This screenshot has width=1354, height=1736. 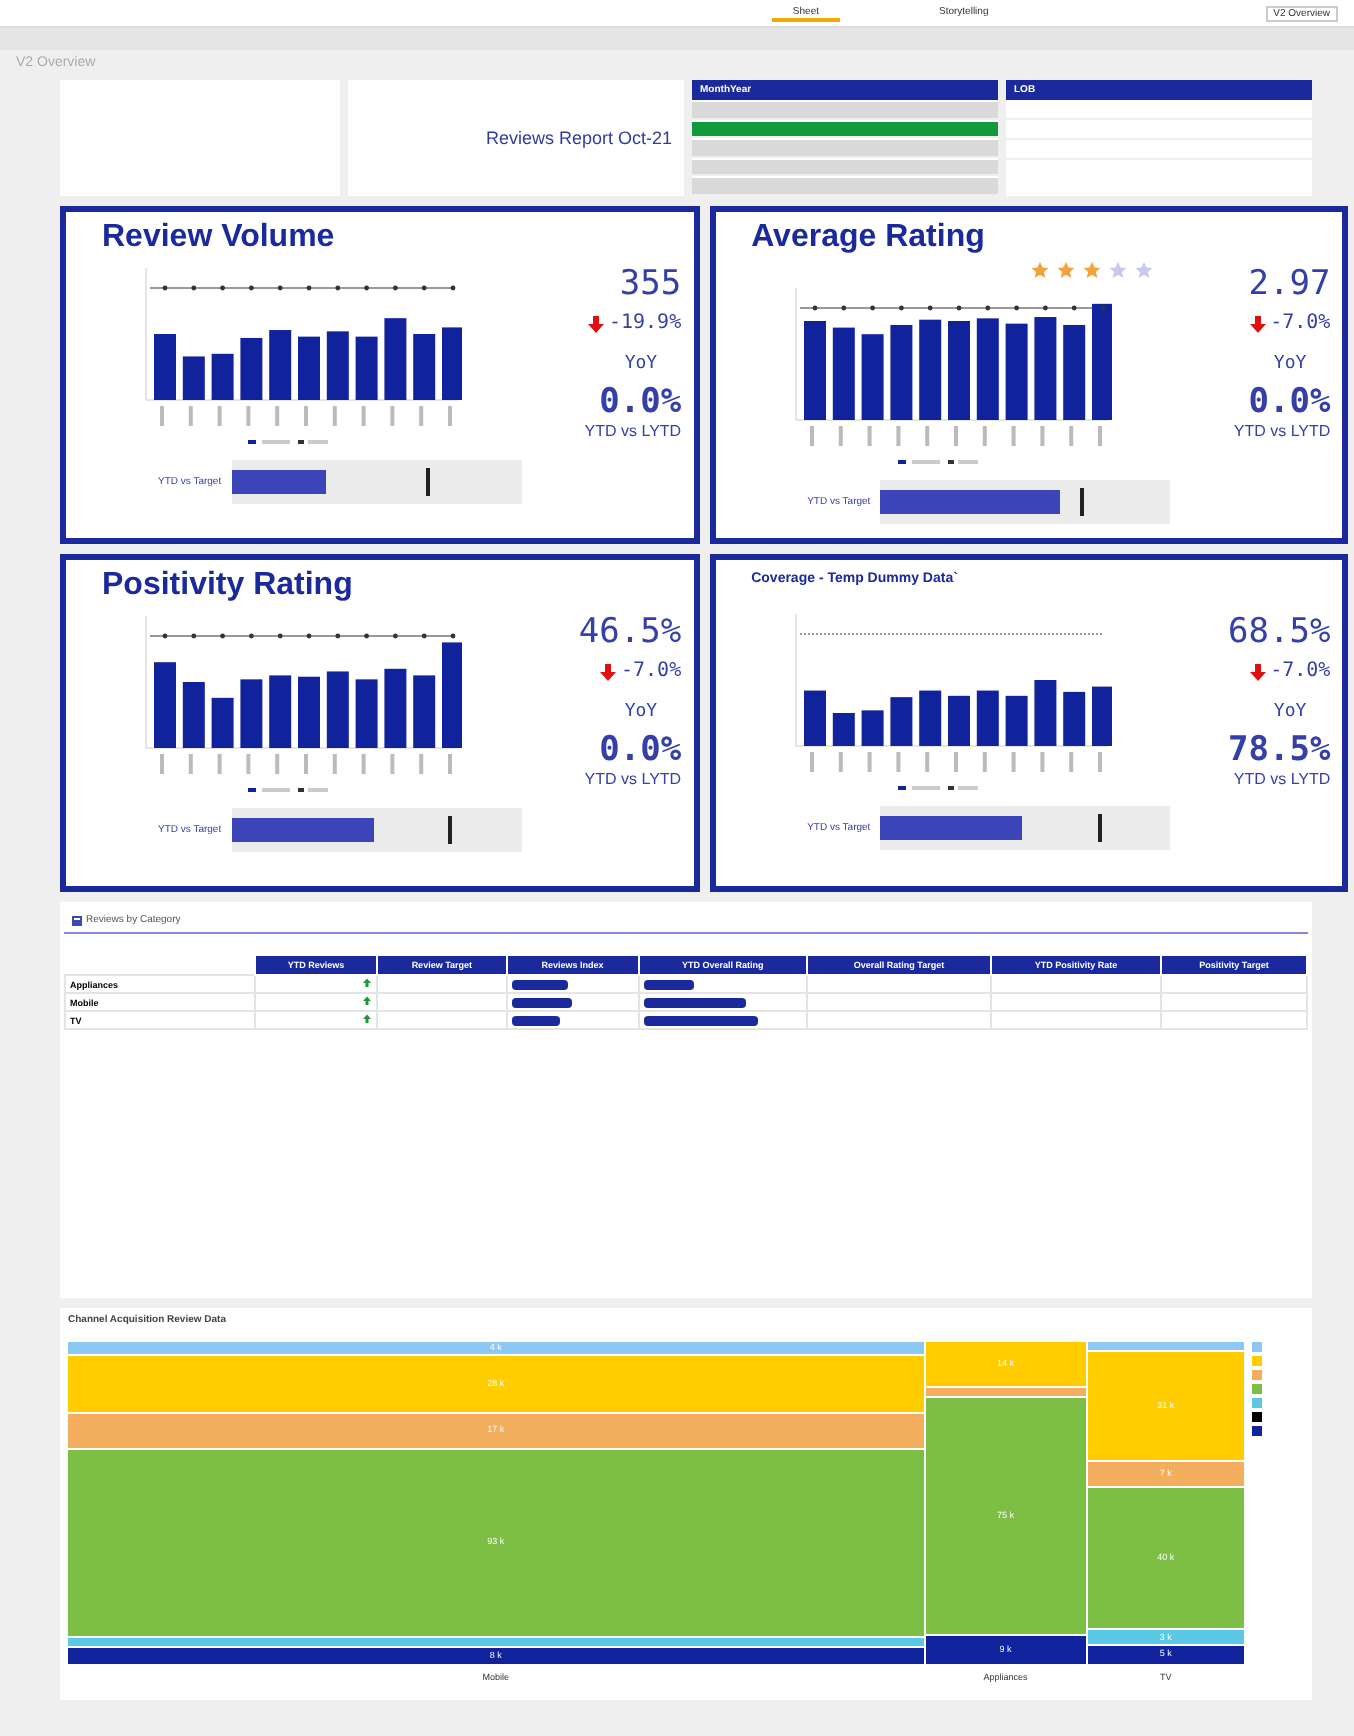 What do you see at coordinates (1279, 632) in the screenshot?
I see `kpi-value: 68.5%` at bounding box center [1279, 632].